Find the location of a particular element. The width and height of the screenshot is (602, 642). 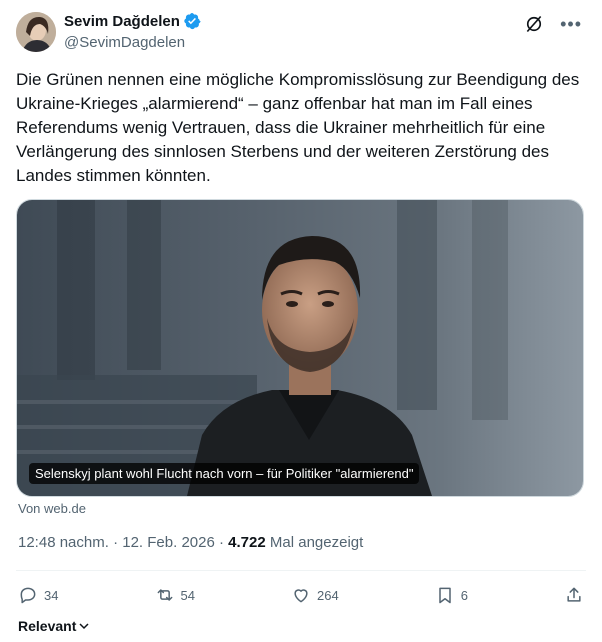

repost-count: 54 is located at coordinates (187, 595).